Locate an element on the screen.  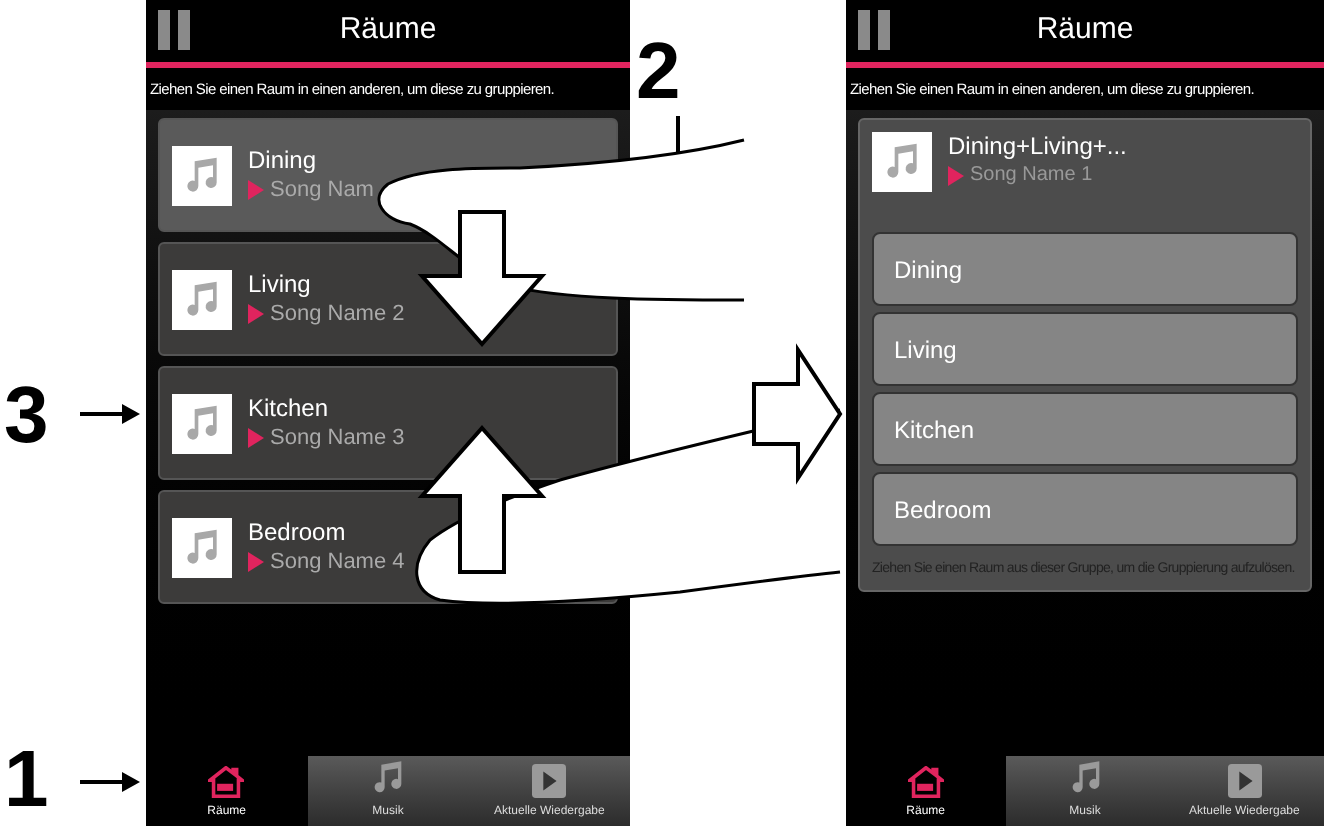
step-number: 2 is located at coordinates (658, 72).